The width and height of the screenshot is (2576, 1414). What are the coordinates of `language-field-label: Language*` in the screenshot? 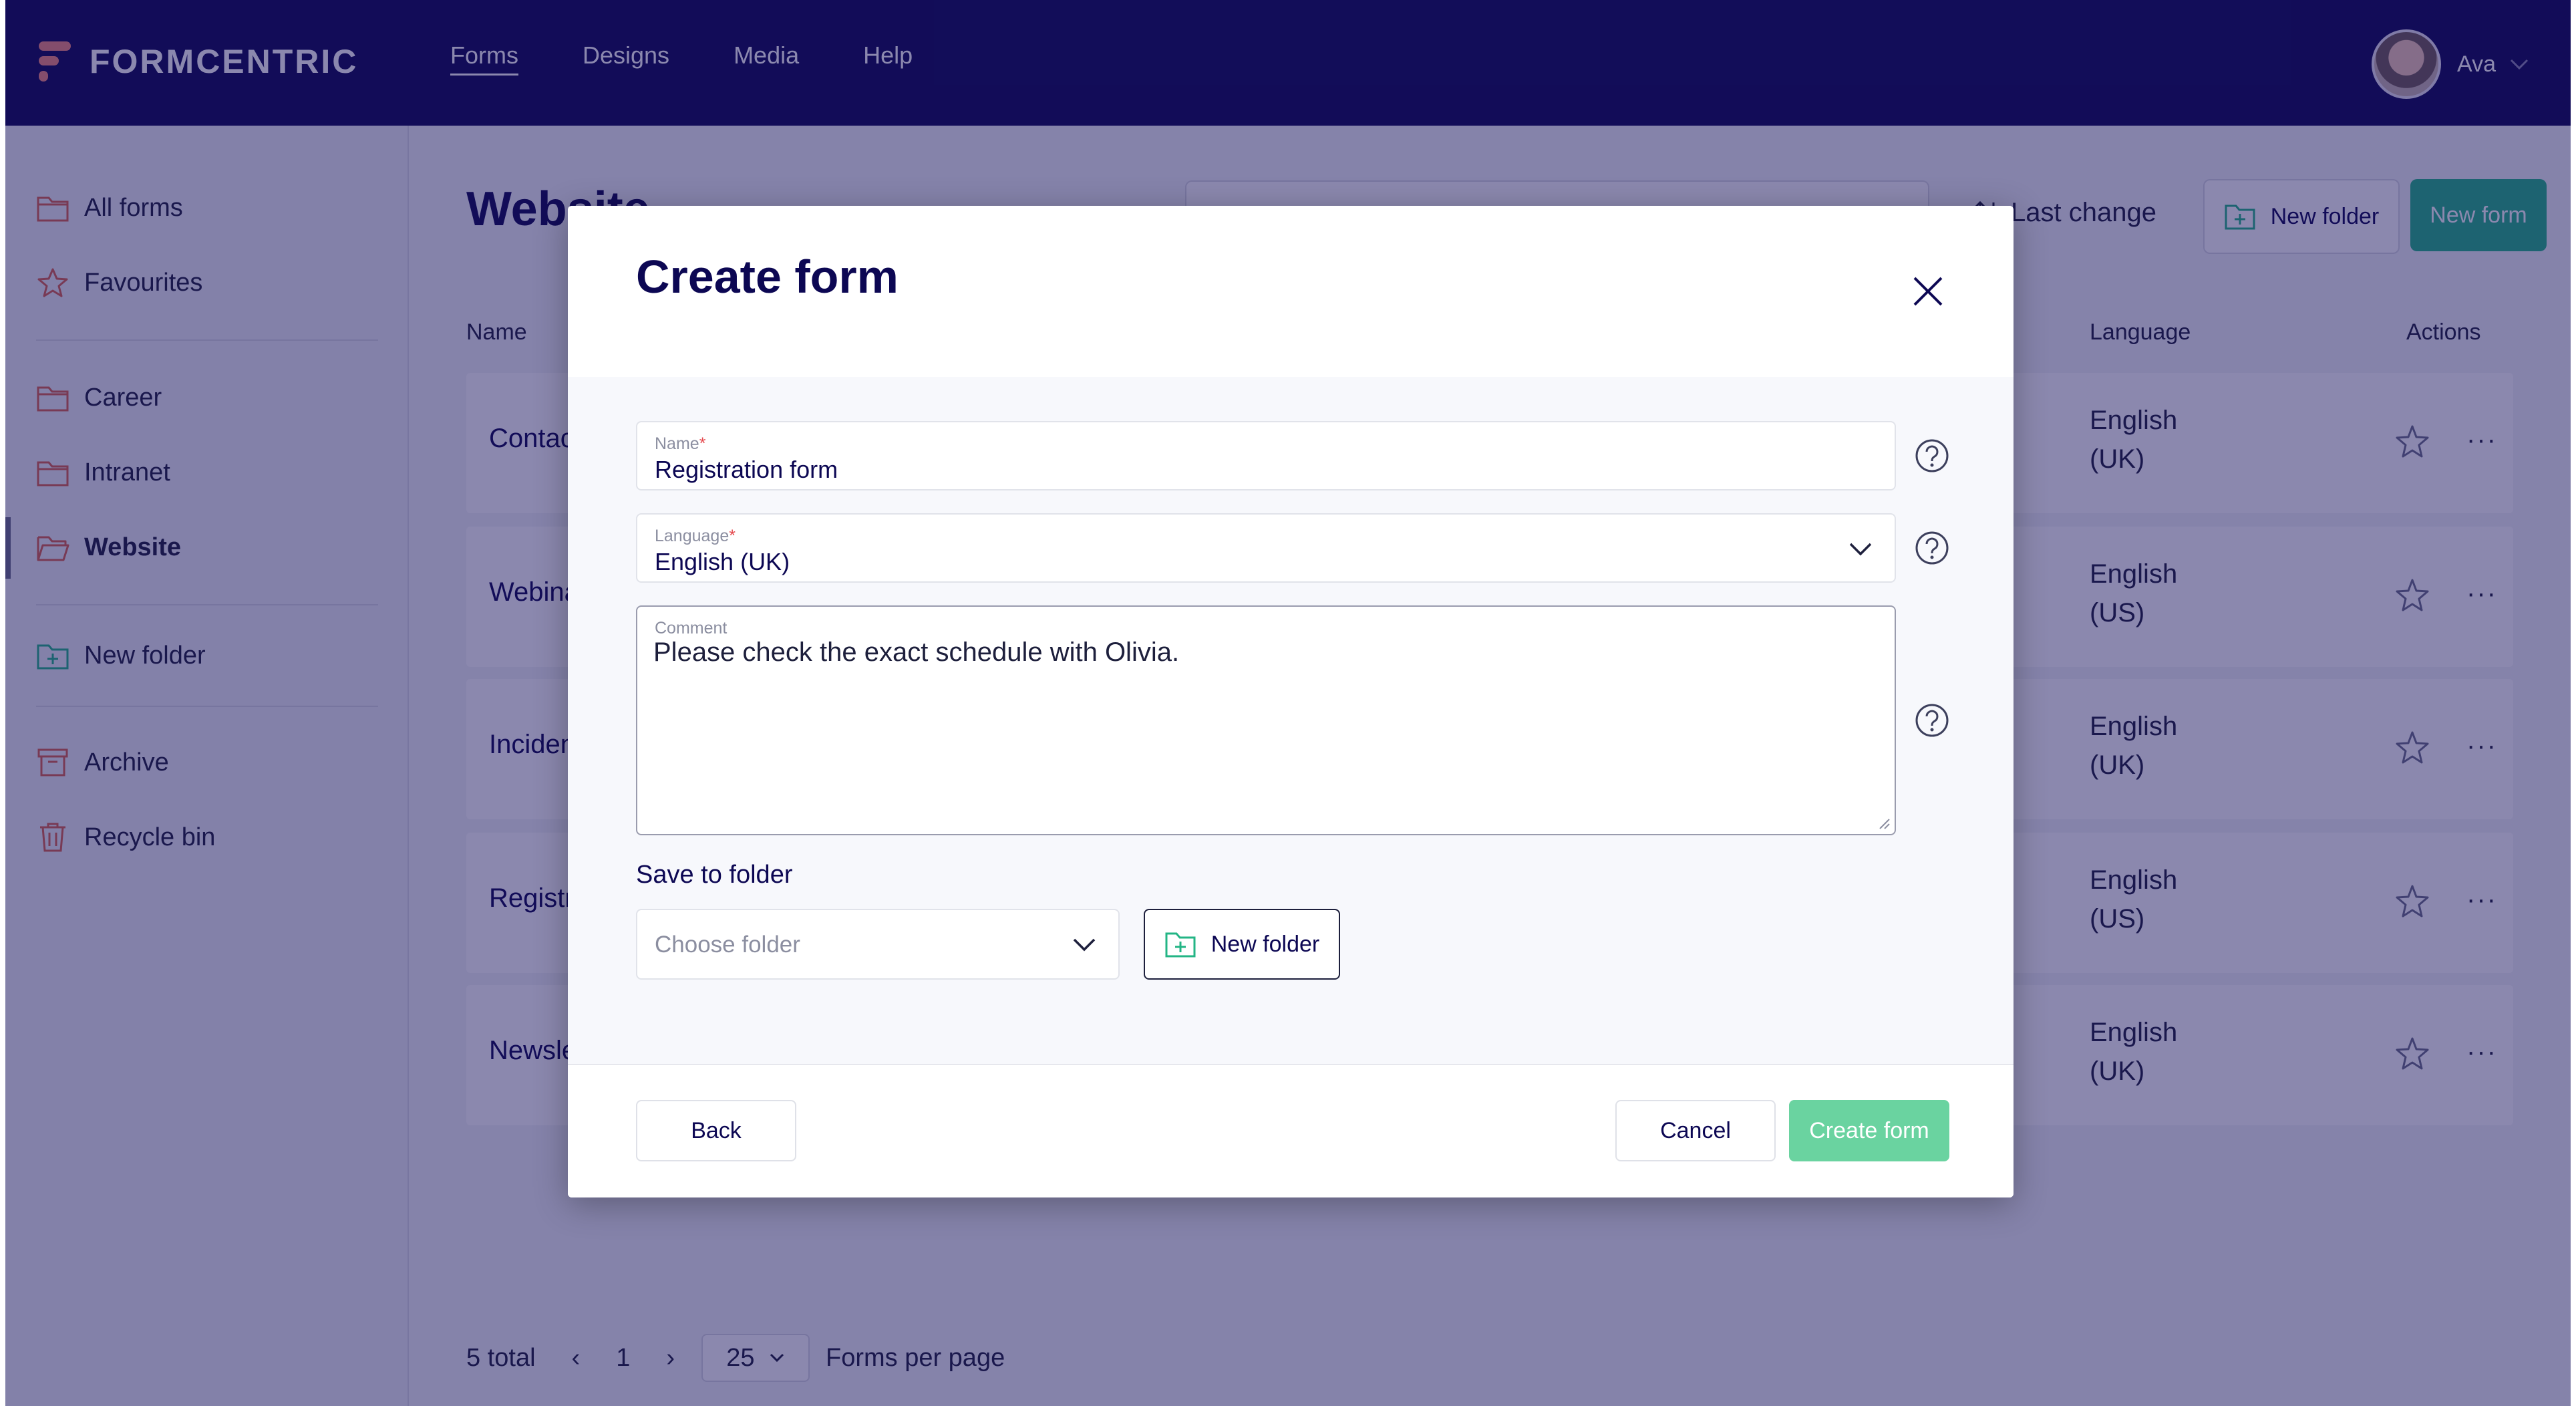 It's located at (695, 536).